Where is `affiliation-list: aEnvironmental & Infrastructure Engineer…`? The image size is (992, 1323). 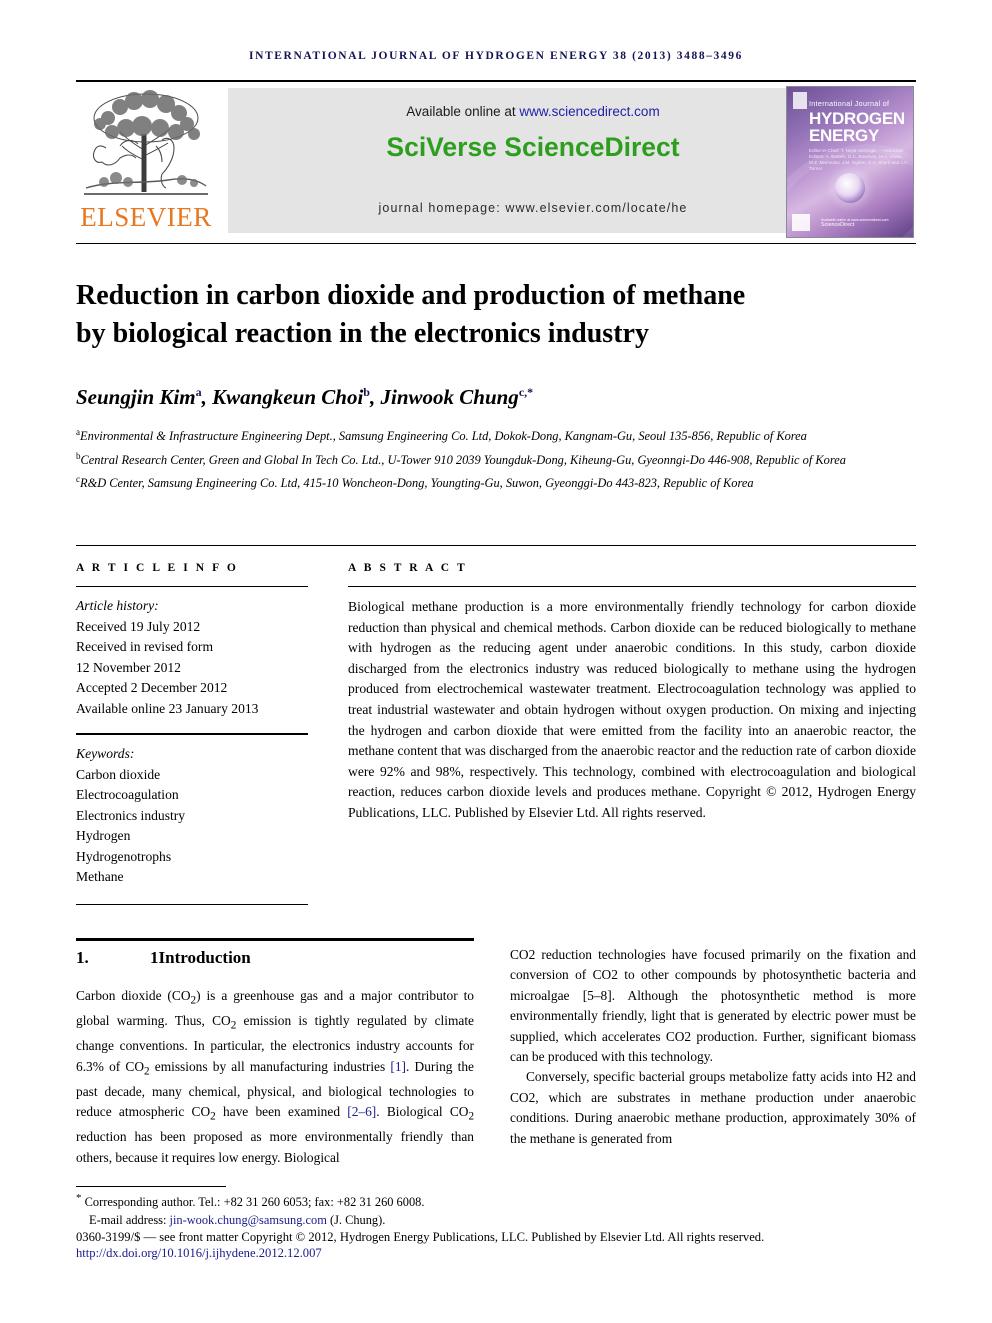
affiliation-list: aEnvironmental & Infrastructure Engineer… is located at coordinates (491, 459).